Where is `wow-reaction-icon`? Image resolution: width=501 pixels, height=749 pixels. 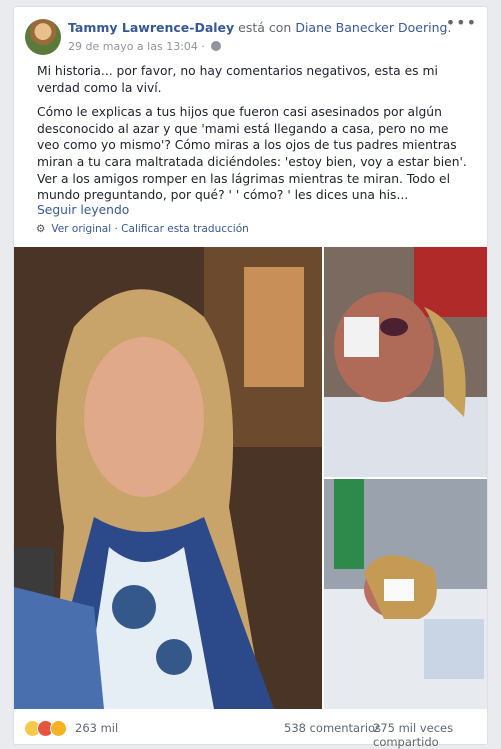 wow-reaction-icon is located at coordinates (58, 728).